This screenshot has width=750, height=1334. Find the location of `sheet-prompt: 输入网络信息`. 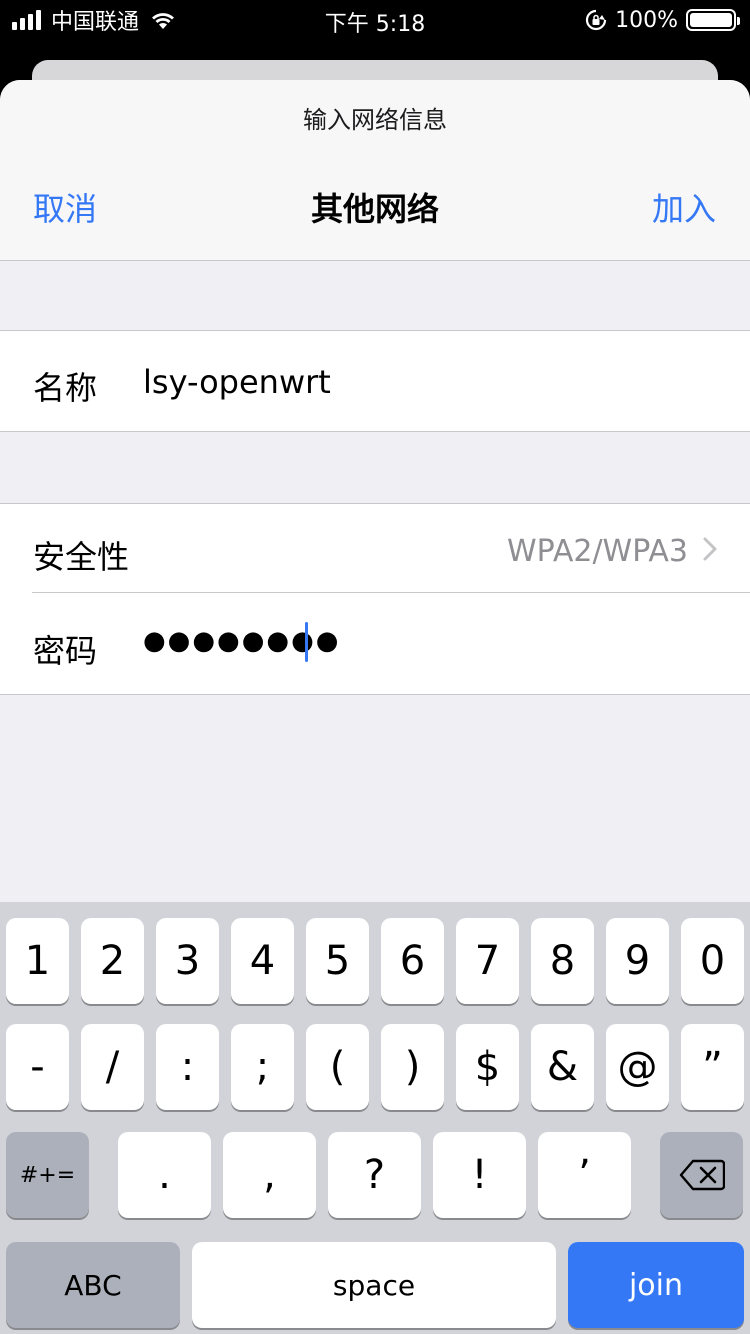

sheet-prompt: 输入网络信息 is located at coordinates (375, 120).